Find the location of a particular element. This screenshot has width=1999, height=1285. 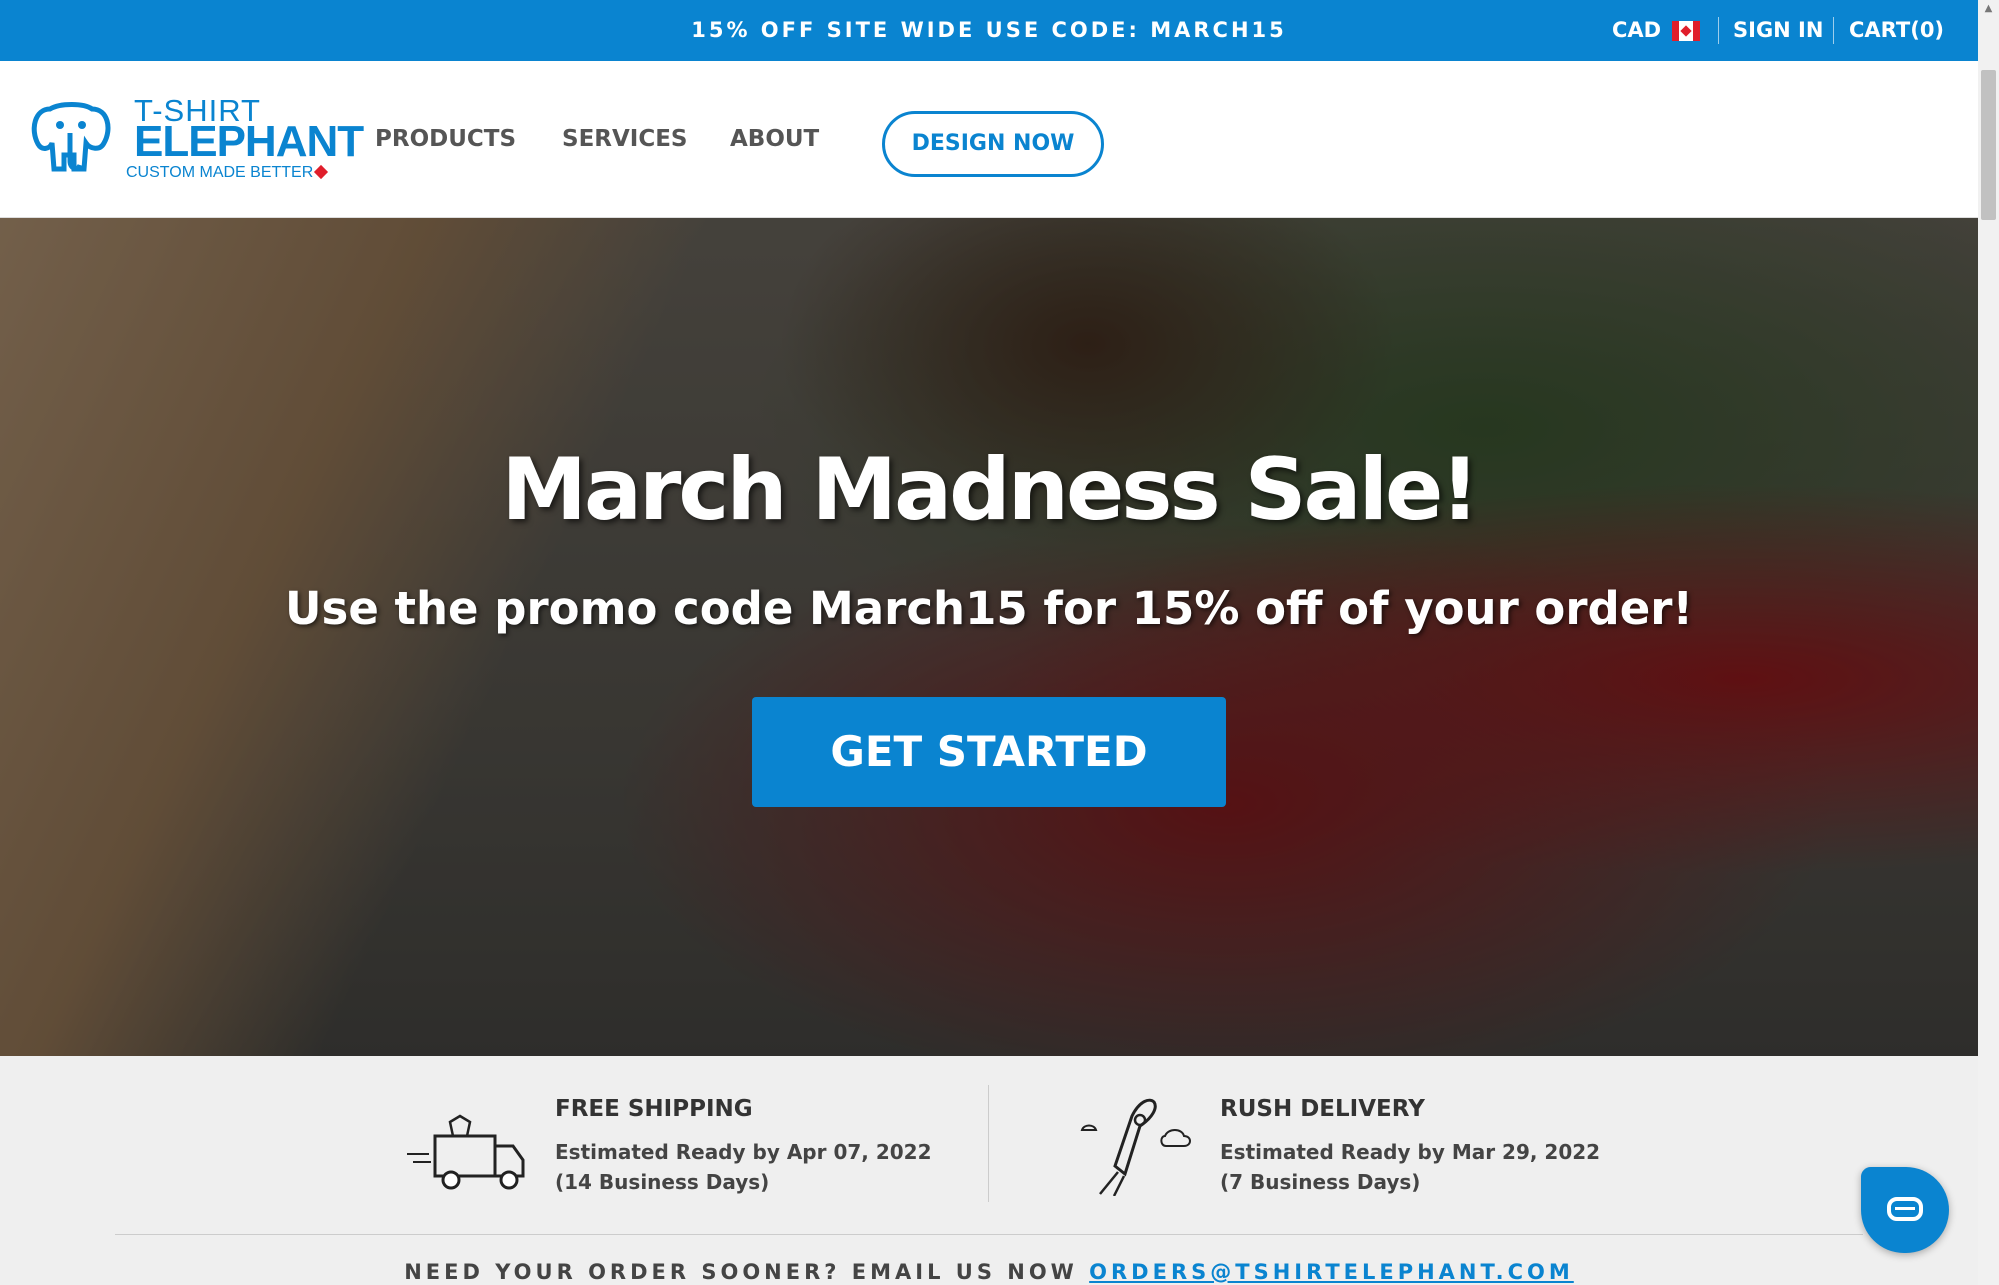

rocket-icon is located at coordinates (1135, 1147).